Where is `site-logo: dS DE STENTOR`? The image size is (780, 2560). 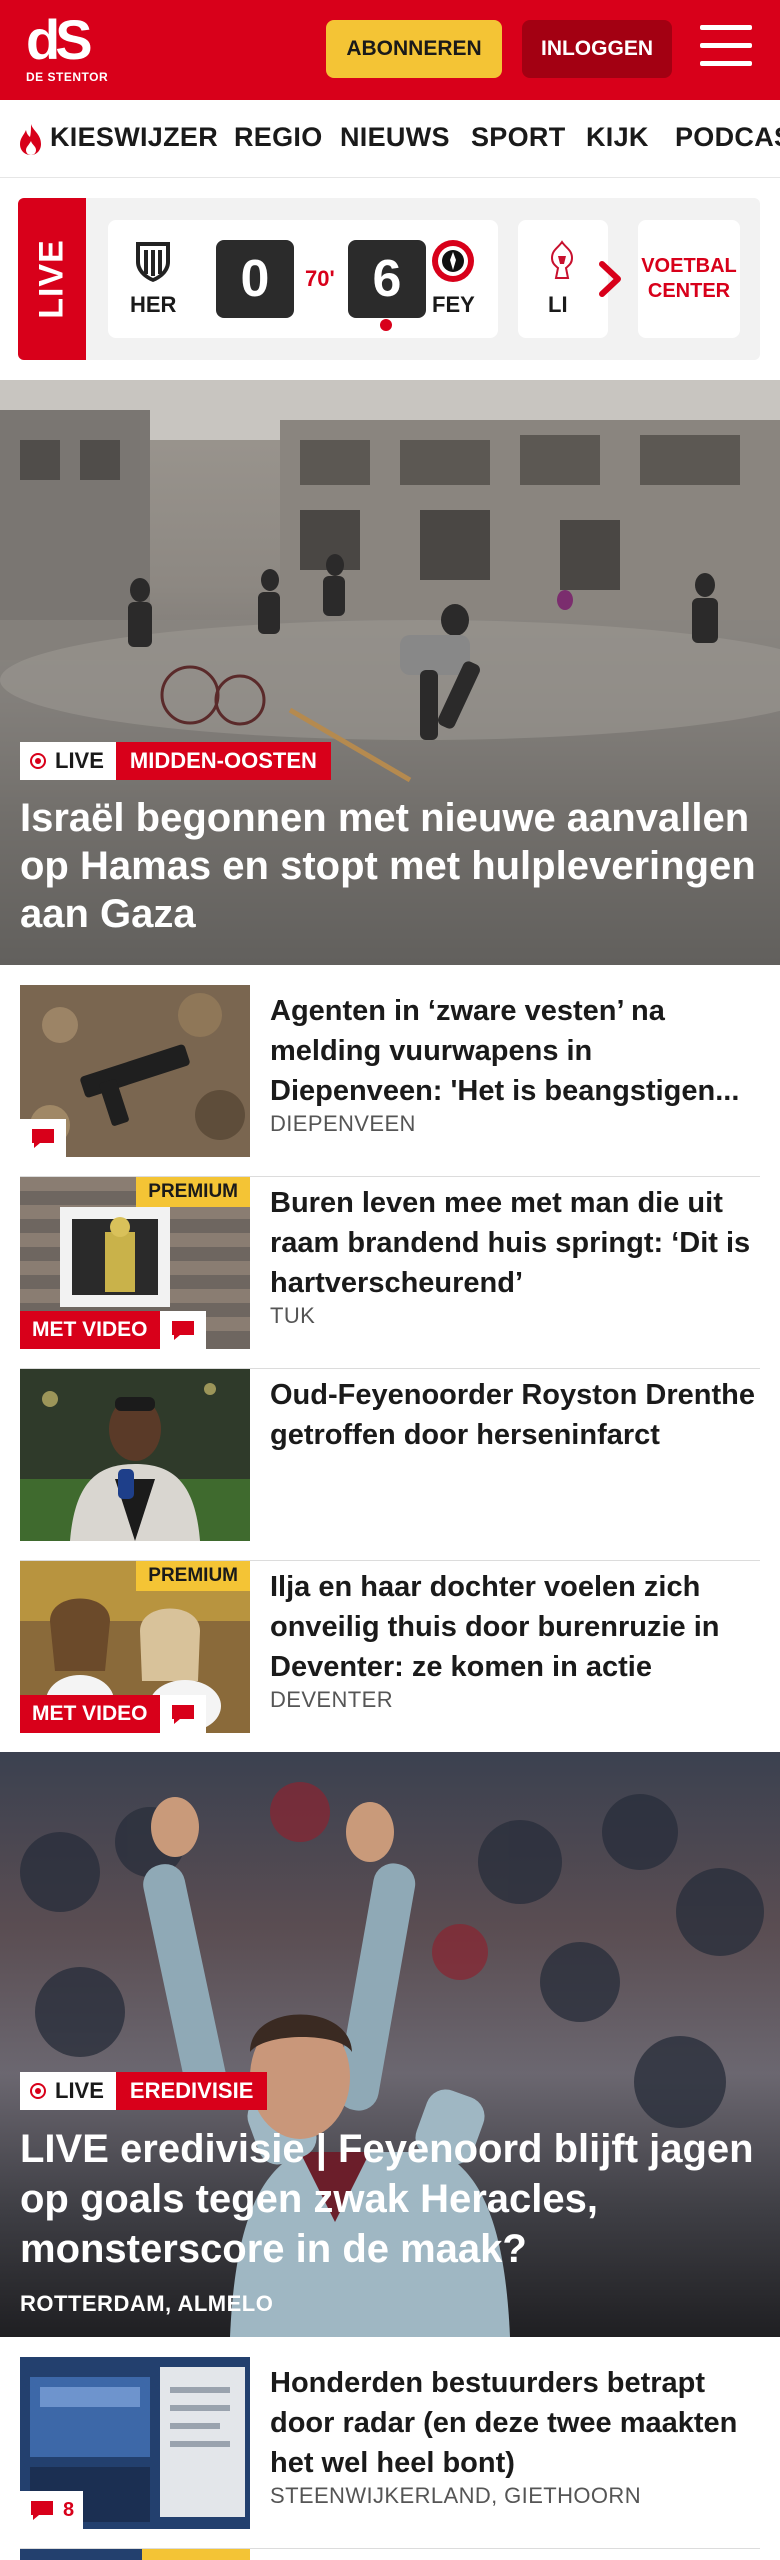
site-logo: dS DE STENTOR is located at coordinates (71, 52).